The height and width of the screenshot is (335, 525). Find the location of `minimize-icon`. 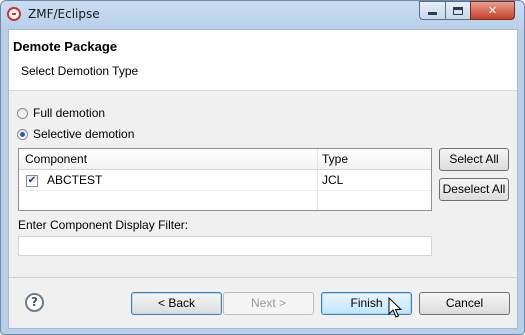

minimize-icon is located at coordinates (432, 13).